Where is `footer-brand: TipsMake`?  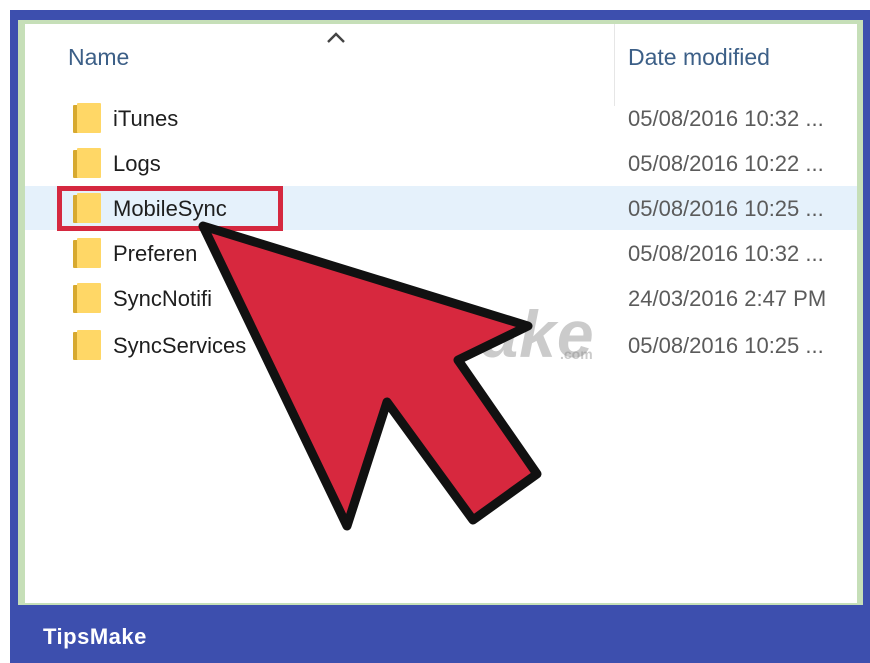
footer-brand: TipsMake is located at coordinates (95, 636).